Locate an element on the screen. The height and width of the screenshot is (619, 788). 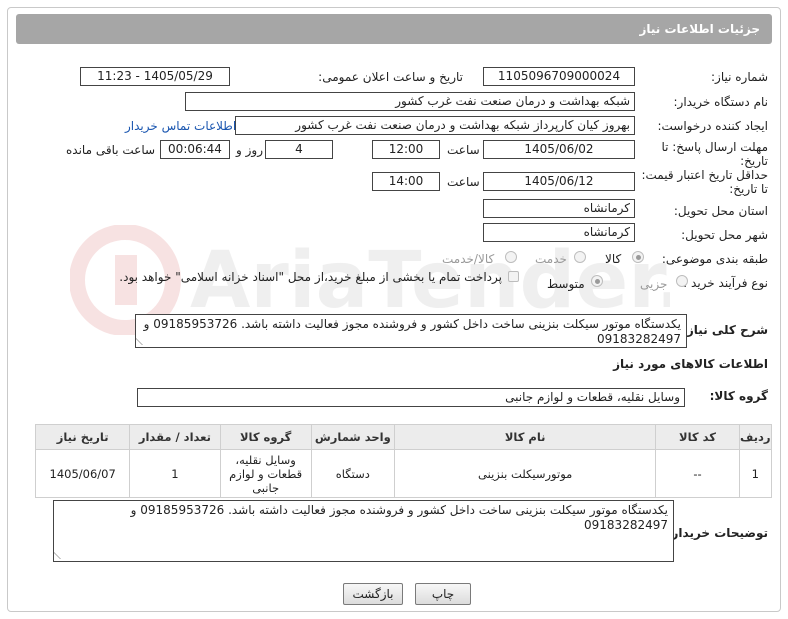
deadline-label-line1: مهلت ارسال پاسخ: تا is located at coordinates (714, 147).